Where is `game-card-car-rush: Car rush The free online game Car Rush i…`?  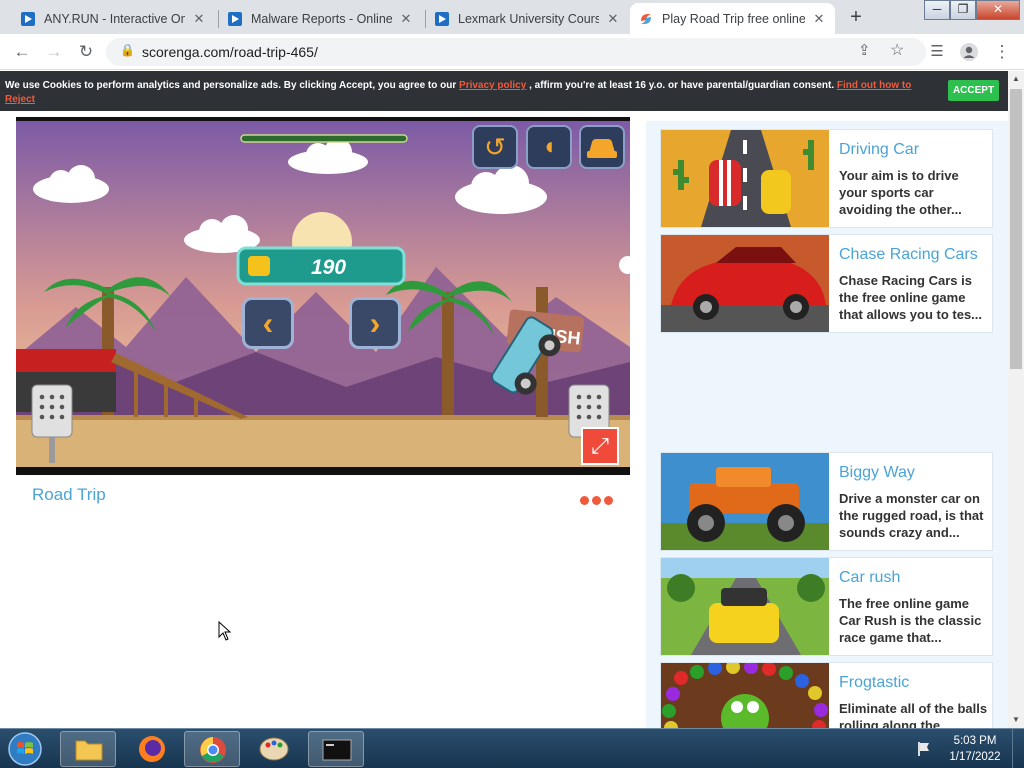
game-card-car-rush: Car rush The free online game Car Rush i… is located at coordinates (826, 606).